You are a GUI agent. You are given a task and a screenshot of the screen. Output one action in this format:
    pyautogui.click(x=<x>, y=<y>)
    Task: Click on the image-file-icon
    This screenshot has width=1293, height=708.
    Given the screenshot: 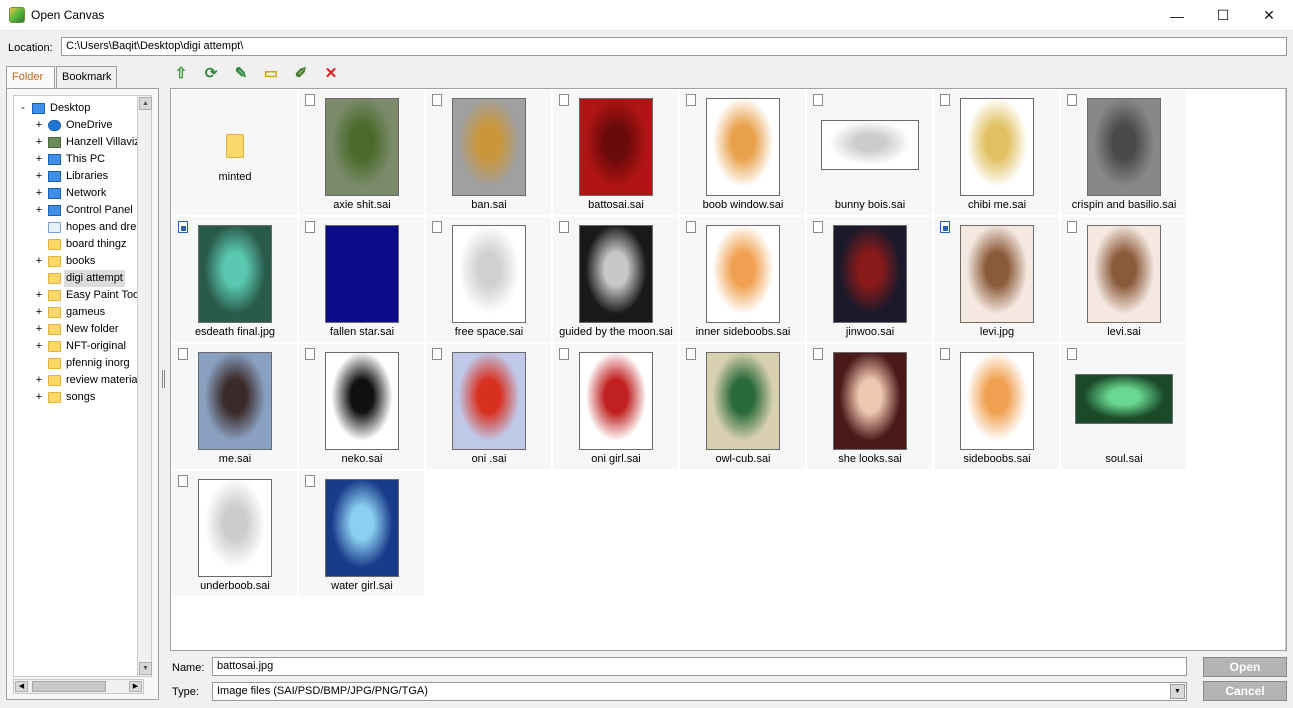 What is the action you would take?
    pyautogui.click(x=945, y=227)
    